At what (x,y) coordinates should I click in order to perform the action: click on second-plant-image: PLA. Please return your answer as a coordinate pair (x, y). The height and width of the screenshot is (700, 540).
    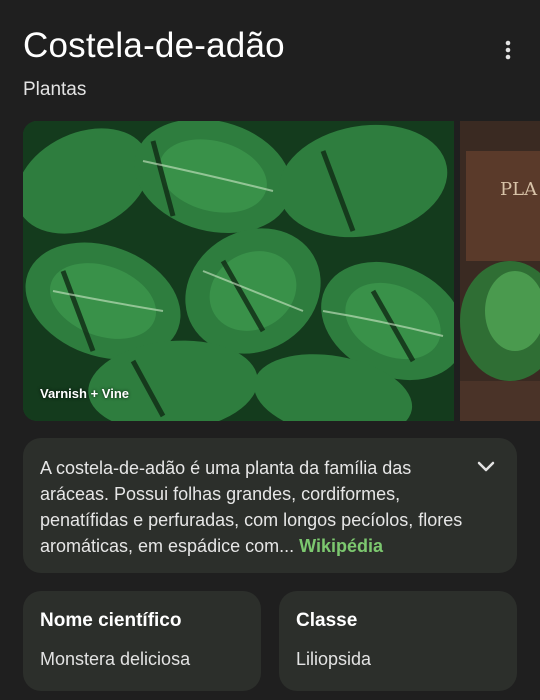
    Looking at the image, I should click on (500, 271).